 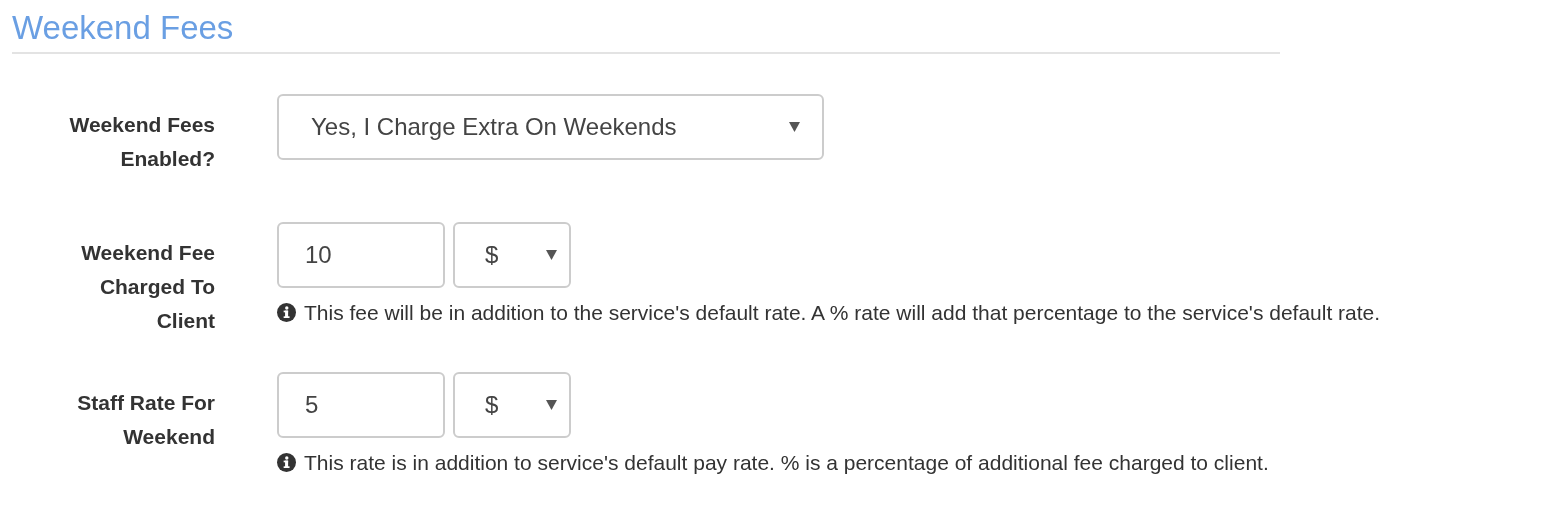 I want to click on section-heading: Weekend Fees, so click(x=123, y=28).